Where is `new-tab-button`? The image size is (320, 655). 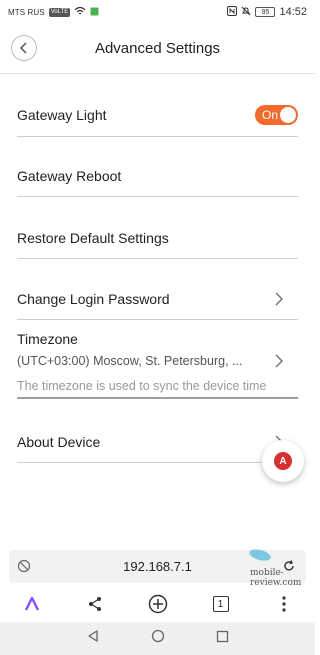 new-tab-button is located at coordinates (158, 604).